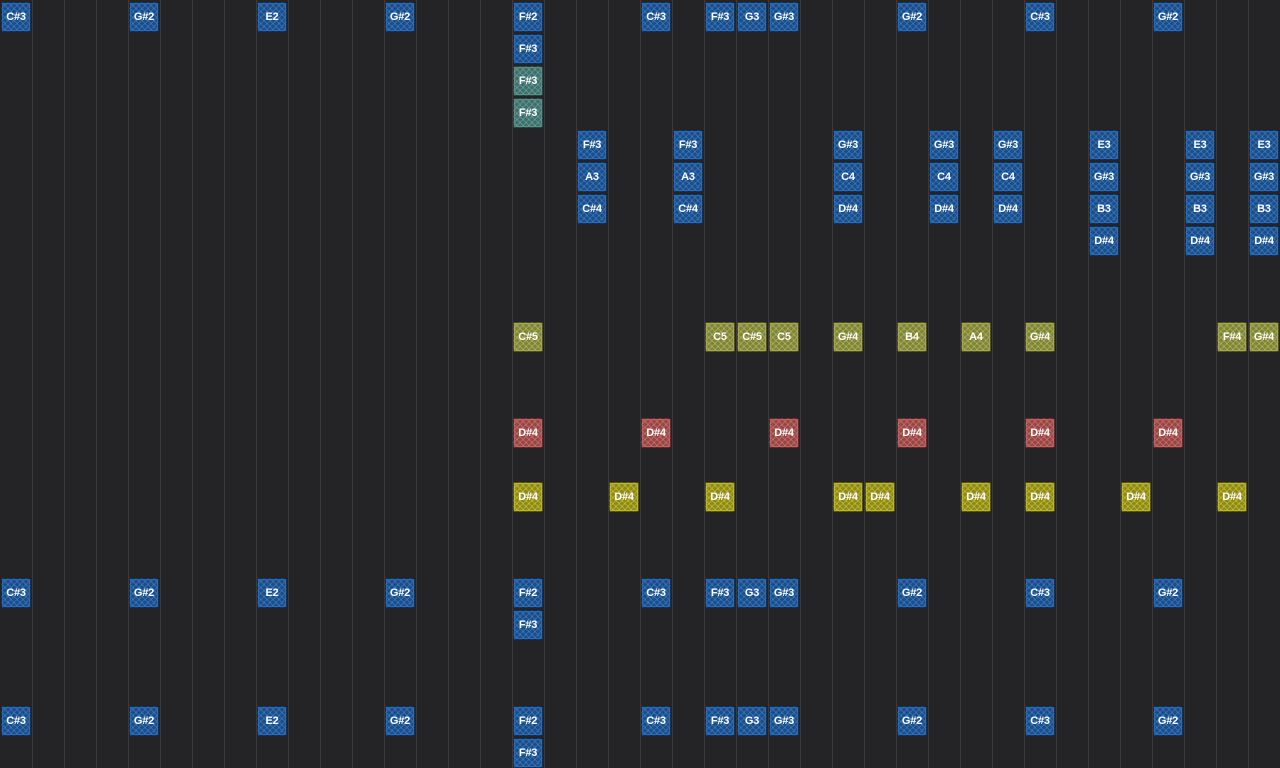 Image resolution: width=1280 pixels, height=768 pixels. I want to click on note-block: B4, so click(912, 337).